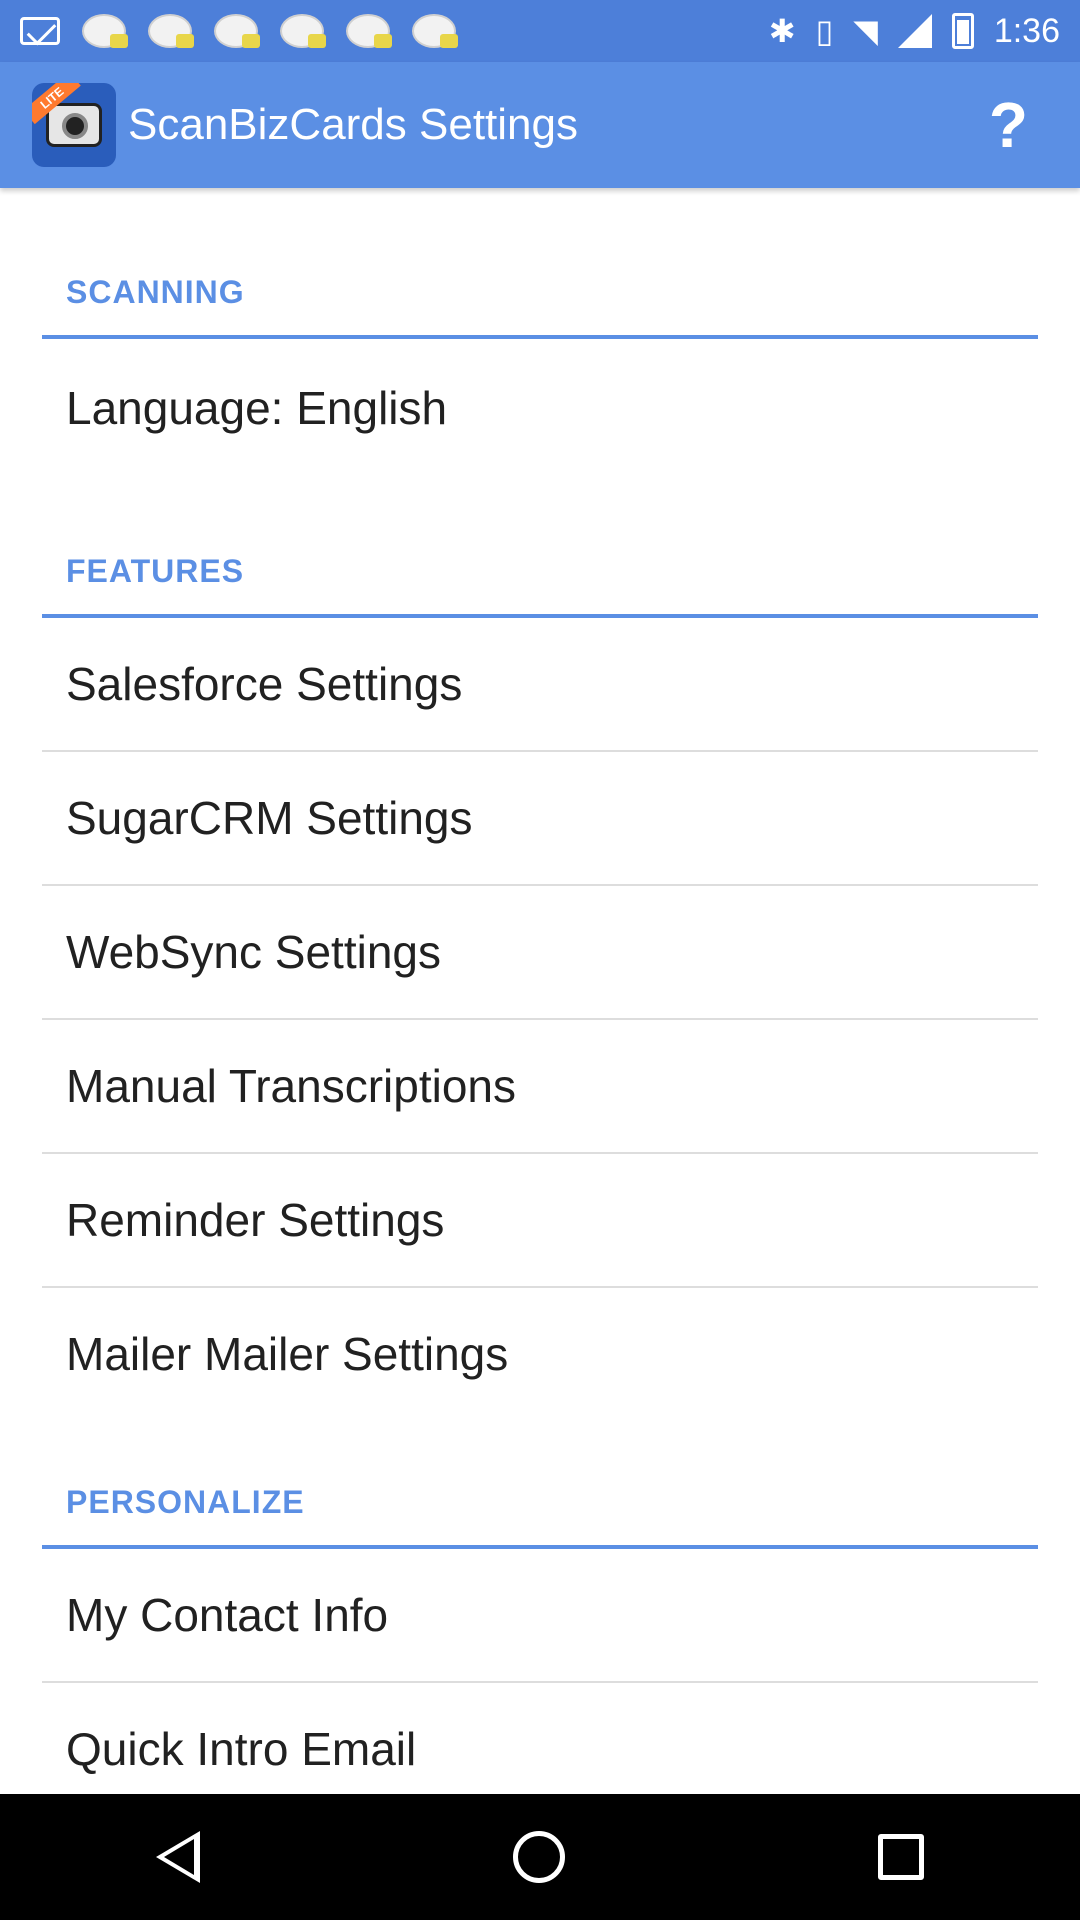  I want to click on notification-icons, so click(239, 31).